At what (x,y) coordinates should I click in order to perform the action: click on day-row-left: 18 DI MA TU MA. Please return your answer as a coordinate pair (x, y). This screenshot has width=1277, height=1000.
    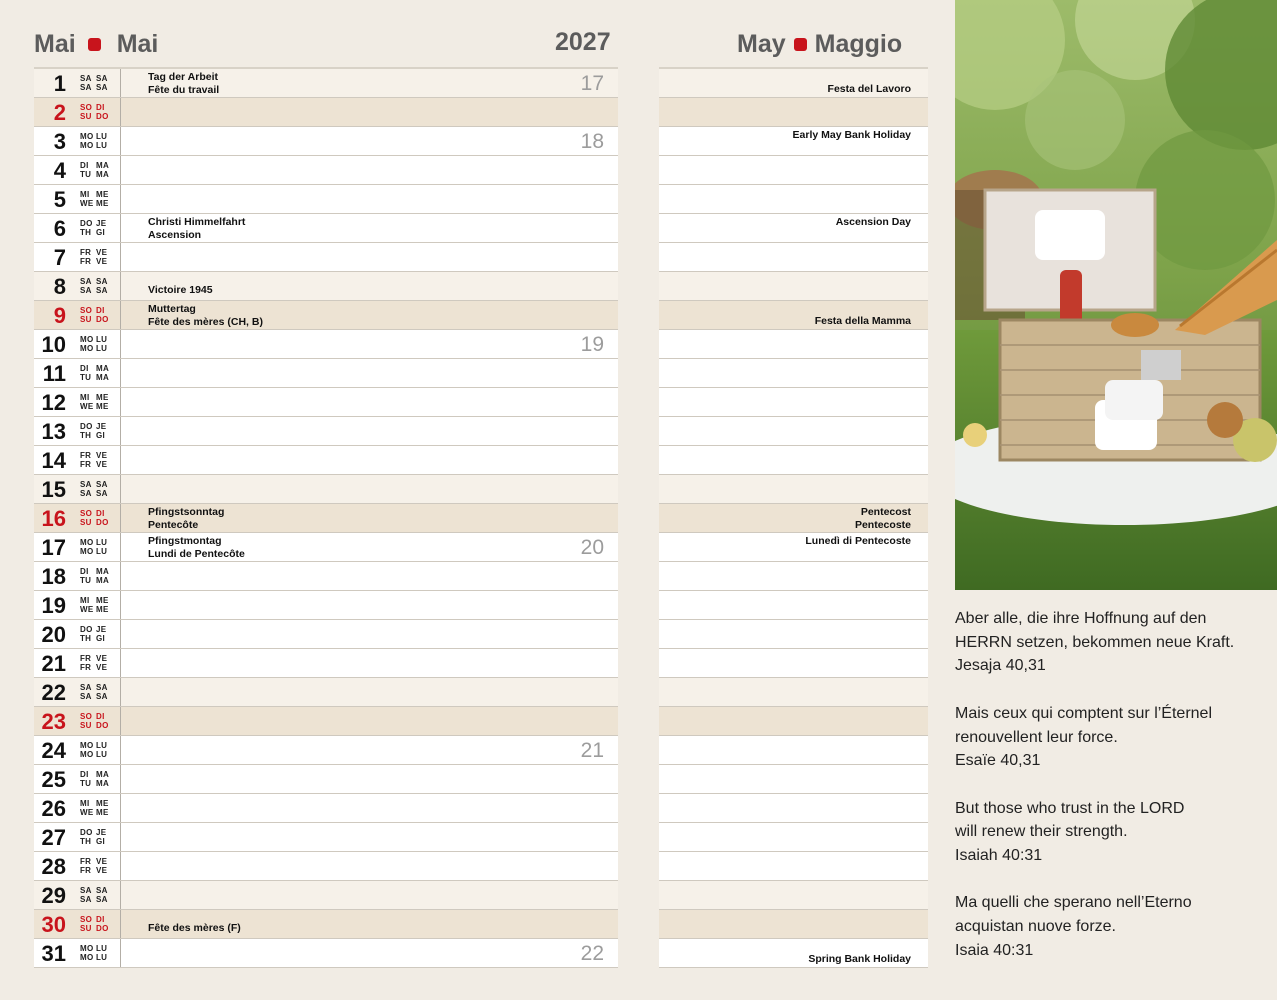
    Looking at the image, I should click on (326, 576).